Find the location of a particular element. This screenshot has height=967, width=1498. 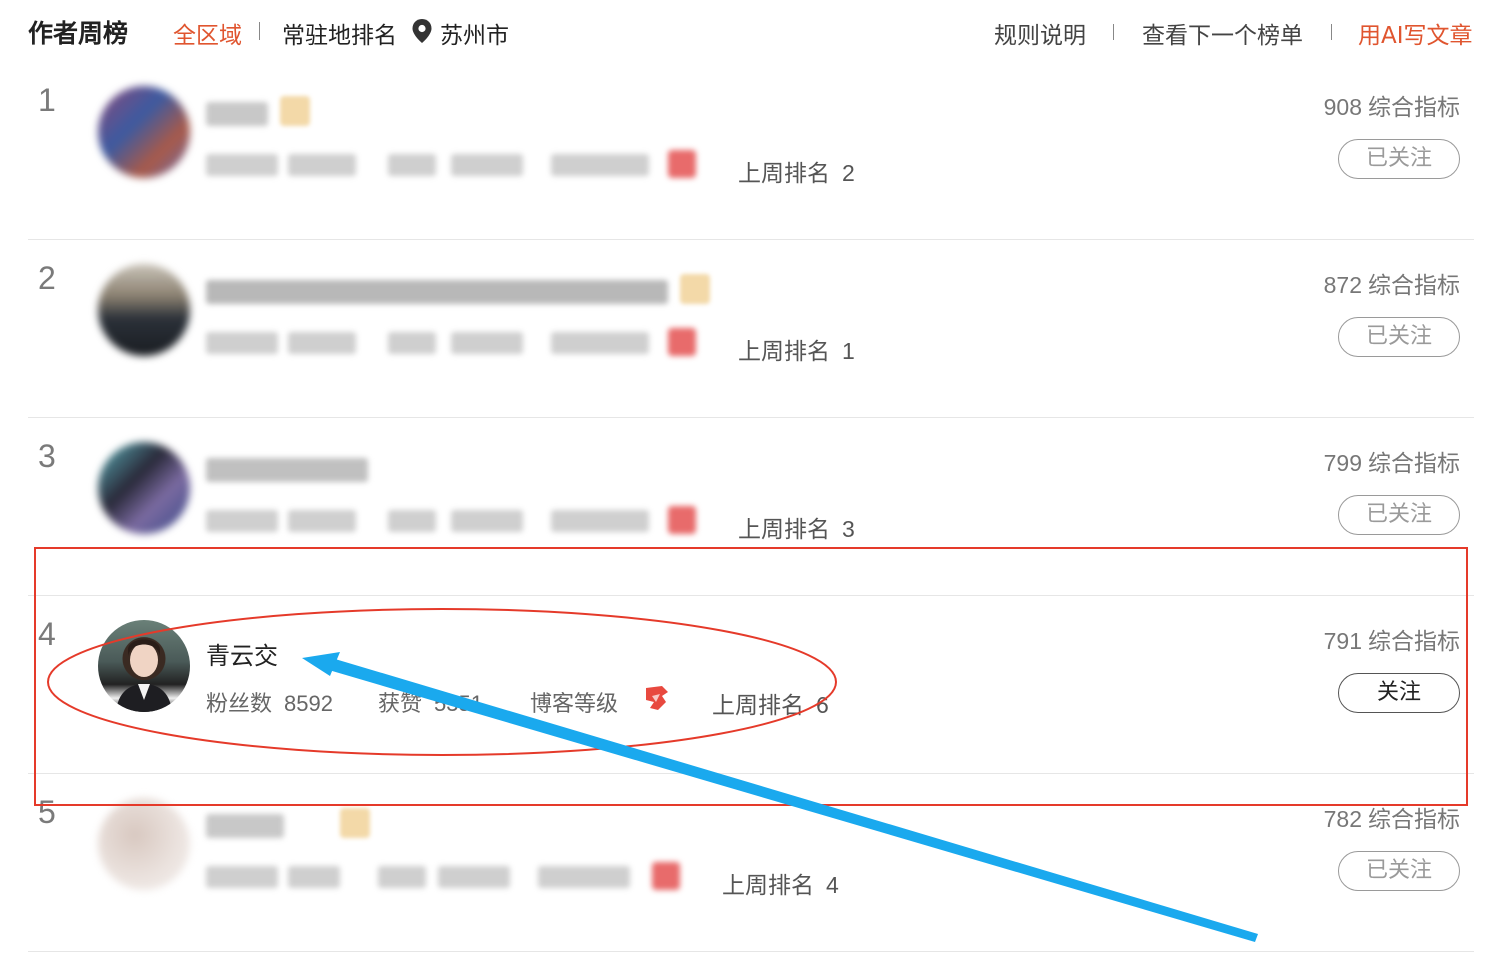

last-week-rank: 上周排名 2 is located at coordinates (796, 173).